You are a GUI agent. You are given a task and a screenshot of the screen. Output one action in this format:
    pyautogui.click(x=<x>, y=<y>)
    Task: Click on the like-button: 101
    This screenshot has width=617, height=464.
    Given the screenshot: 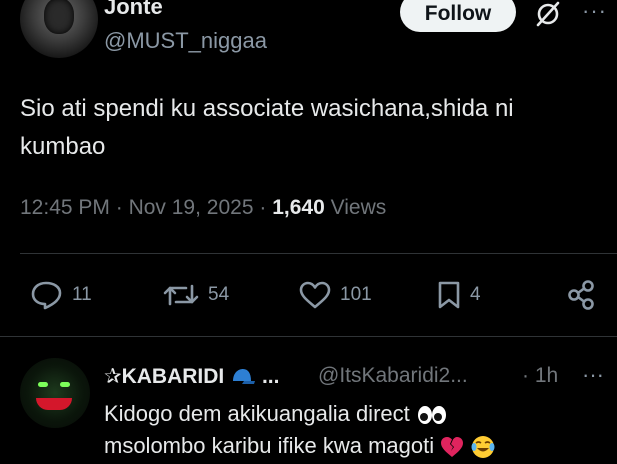 What is the action you would take?
    pyautogui.click(x=335, y=295)
    